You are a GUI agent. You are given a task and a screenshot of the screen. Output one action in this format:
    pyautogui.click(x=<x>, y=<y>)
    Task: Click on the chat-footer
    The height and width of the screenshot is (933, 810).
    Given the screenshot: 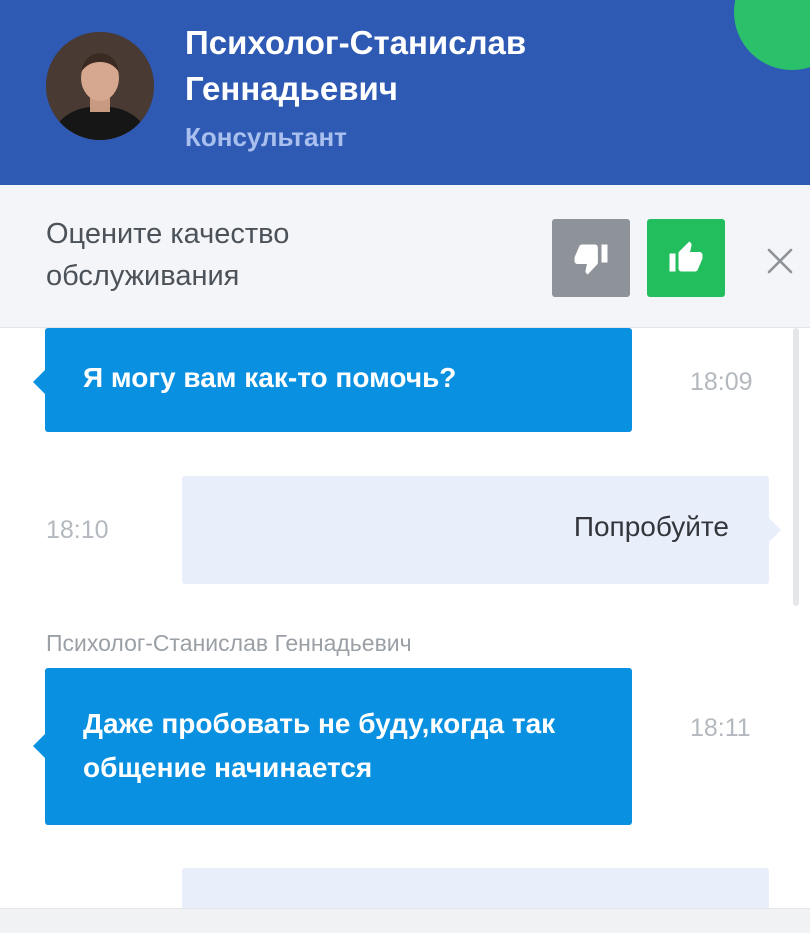 What is the action you would take?
    pyautogui.click(x=405, y=920)
    